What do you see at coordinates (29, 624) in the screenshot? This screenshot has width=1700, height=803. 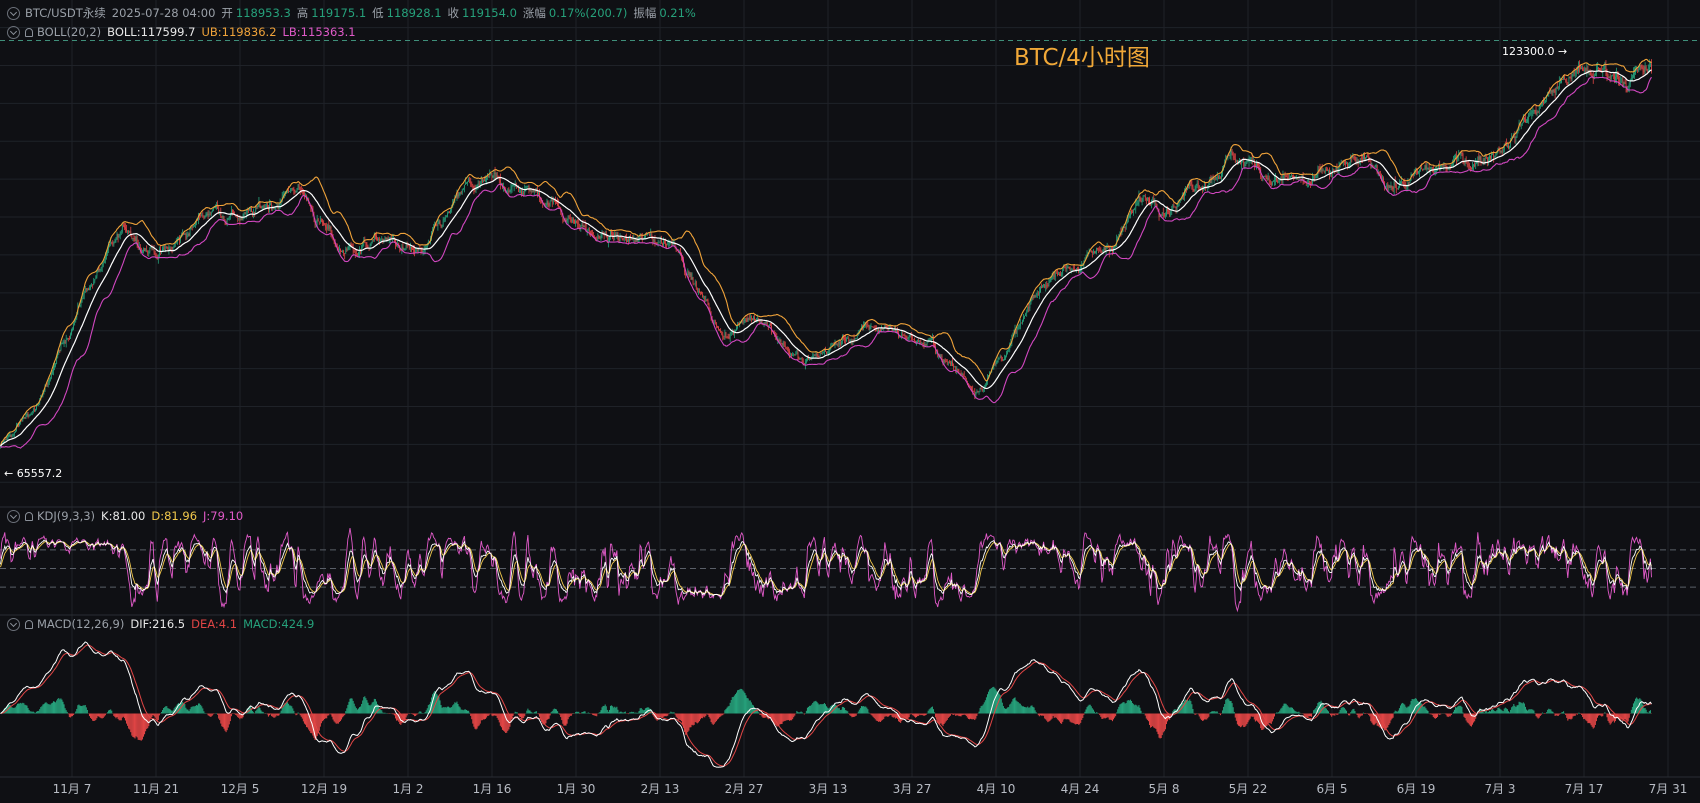 I see `macd-alert-bell-icon` at bounding box center [29, 624].